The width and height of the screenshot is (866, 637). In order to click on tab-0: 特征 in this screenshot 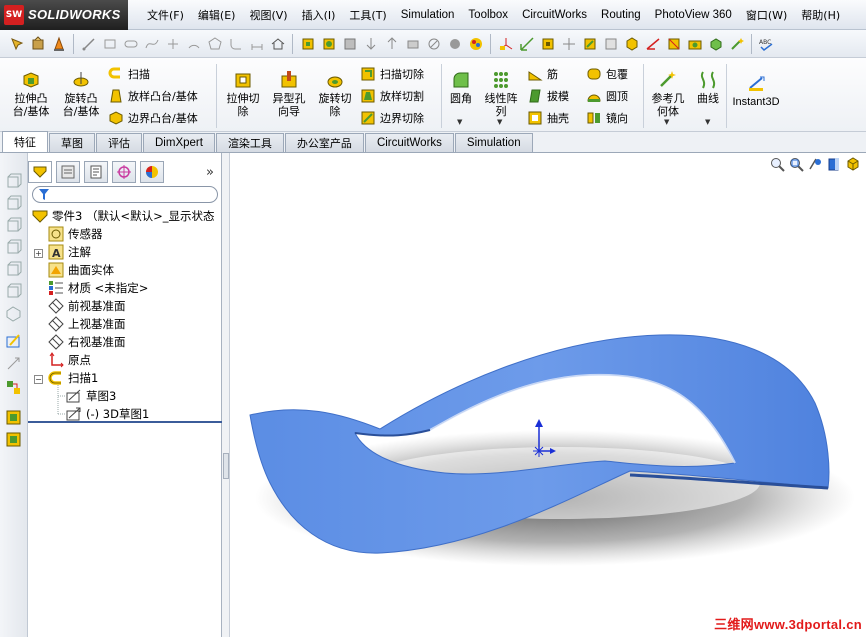, I will do `click(25, 141)`.